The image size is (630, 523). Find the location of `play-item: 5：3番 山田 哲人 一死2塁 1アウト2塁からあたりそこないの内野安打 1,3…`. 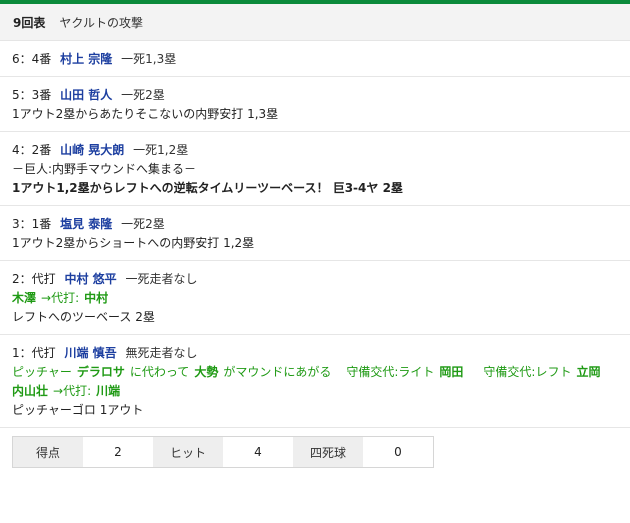

play-item: 5：3番 山田 哲人 一死2塁 1アウト2塁からあたりそこないの内野安打 1,3… is located at coordinates (315, 104).